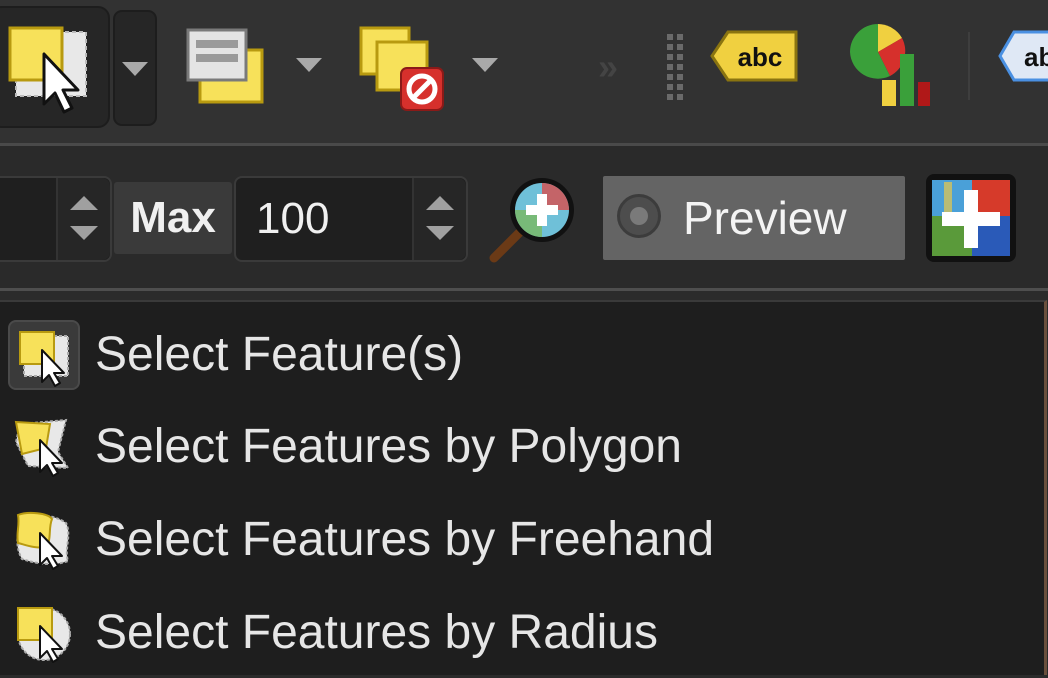 The image size is (1048, 678). I want to click on min-value-spinbox, so click(56, 219).